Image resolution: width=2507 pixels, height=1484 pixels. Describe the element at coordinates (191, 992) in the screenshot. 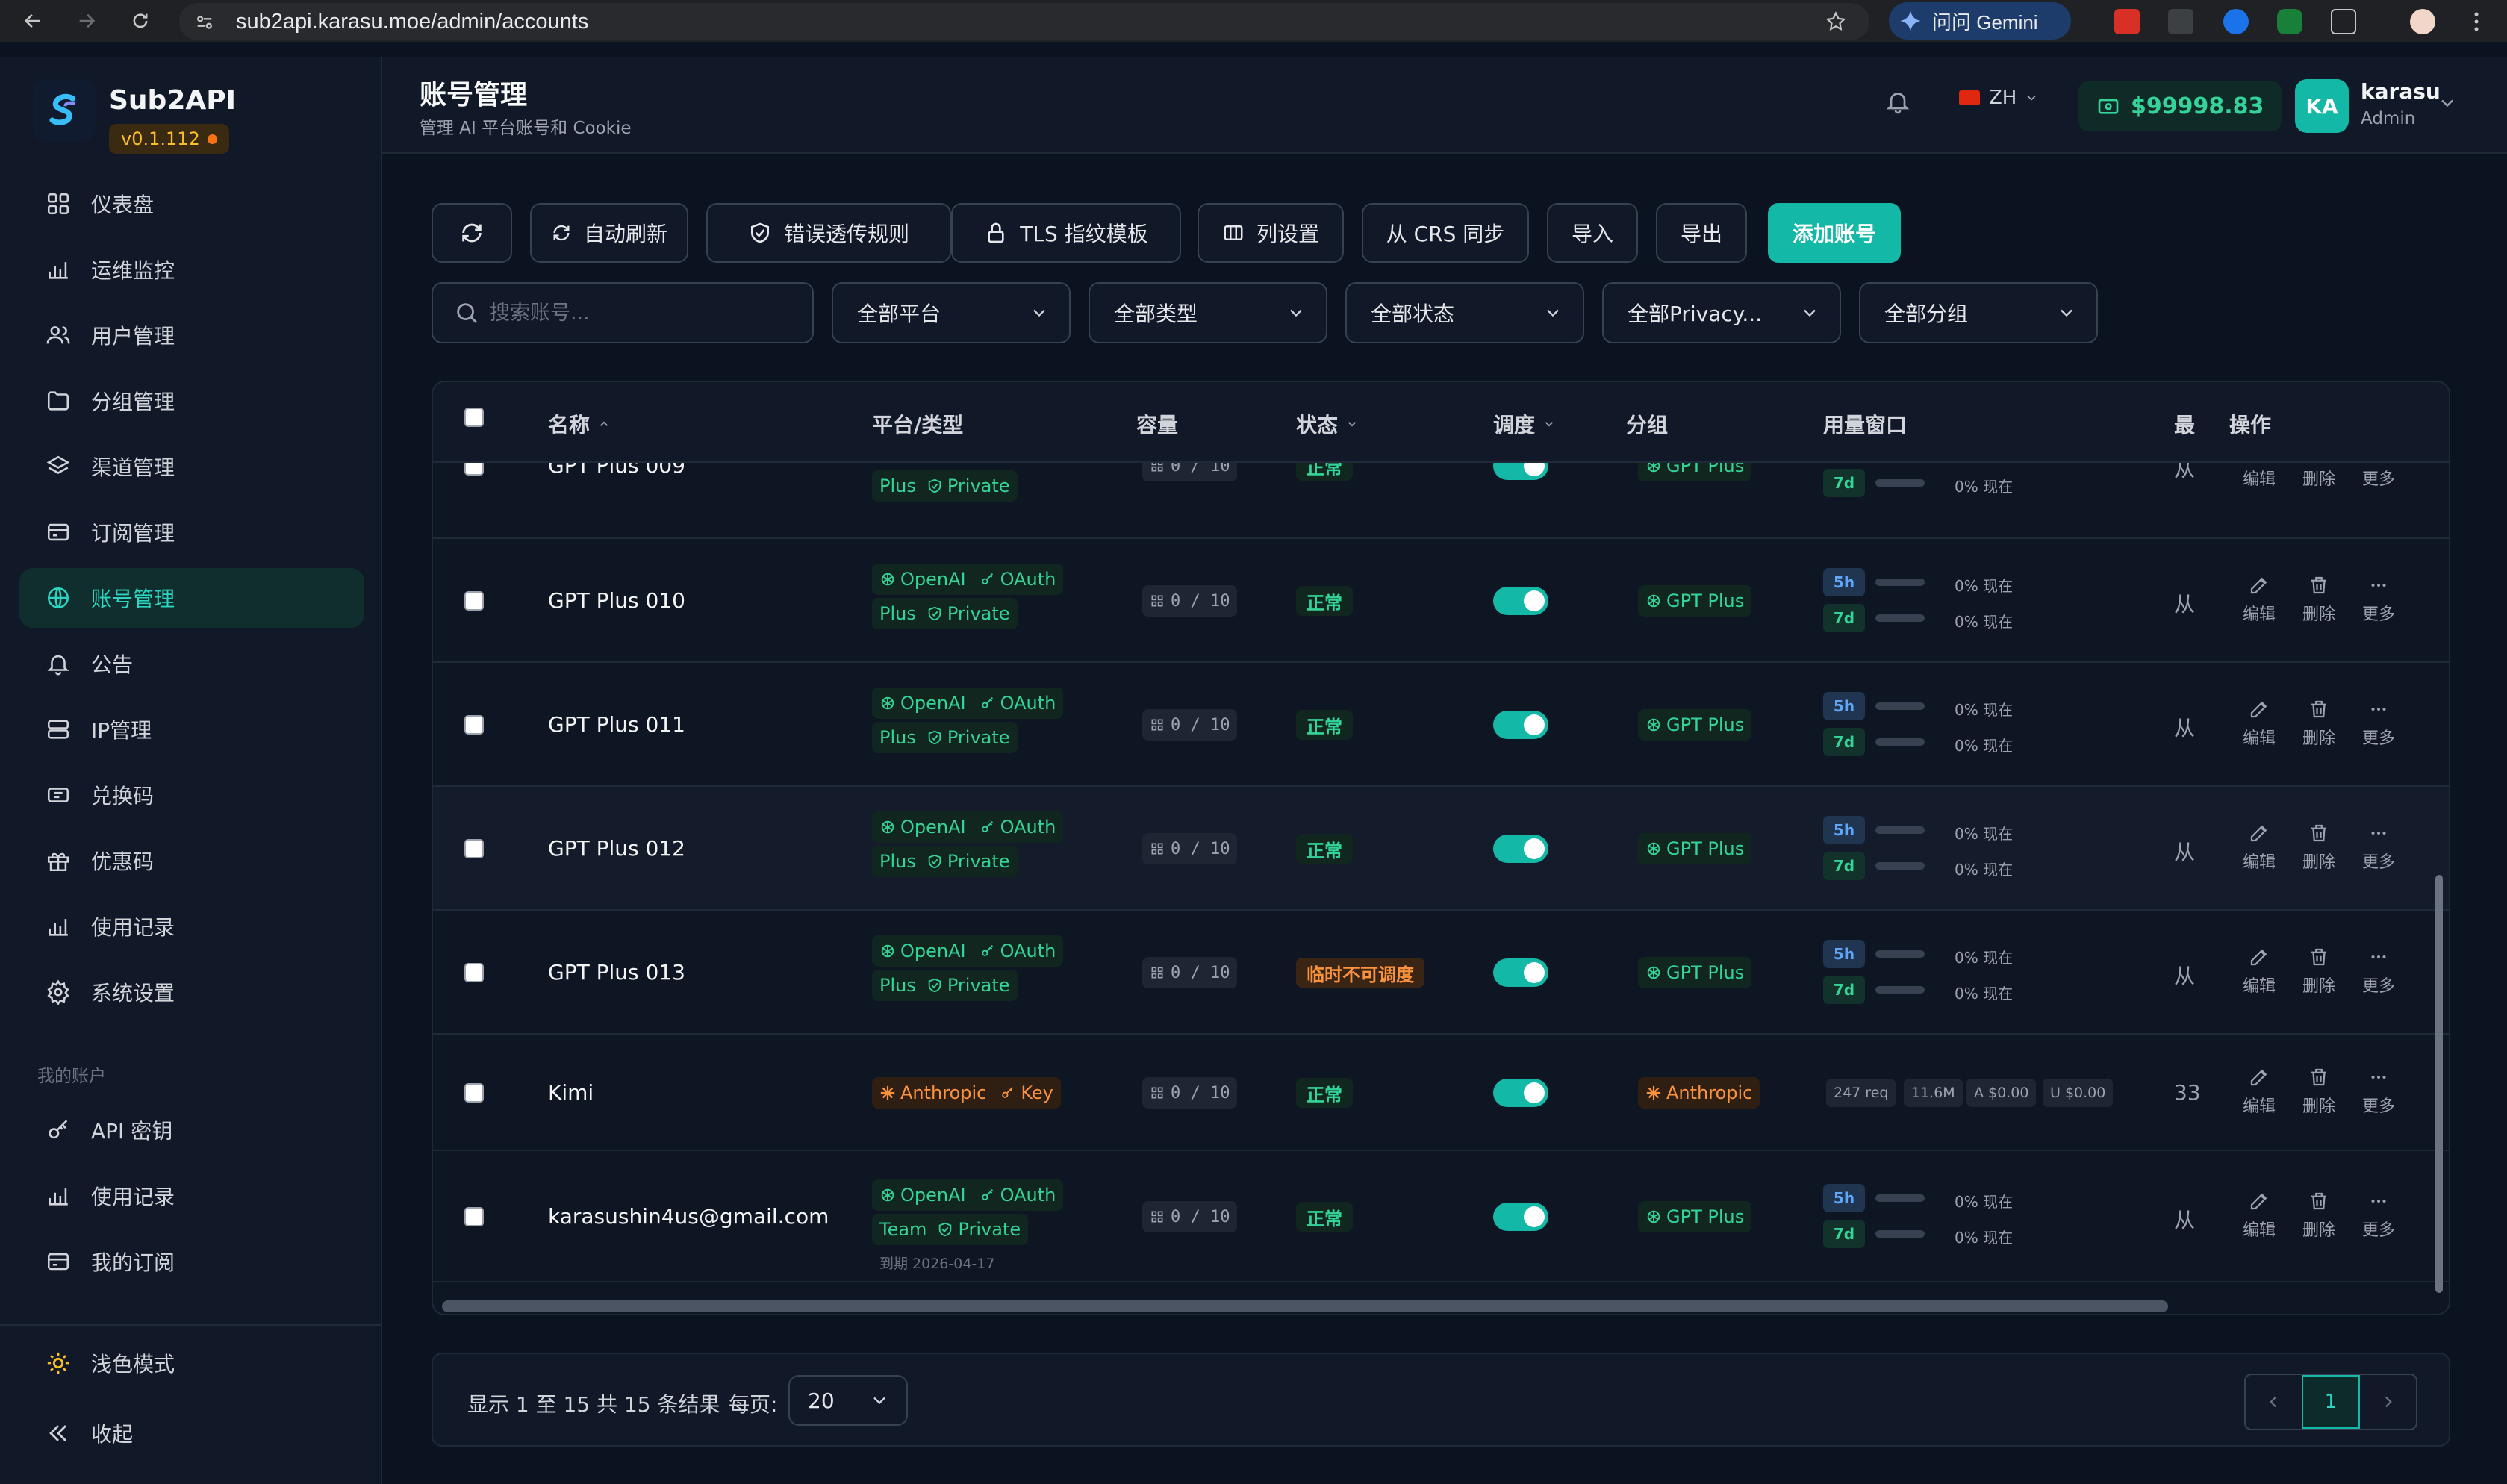

I see `sidebar-item-12: 系统设置` at that location.